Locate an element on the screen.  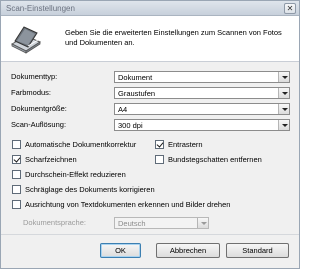
scanner-icon is located at coordinates (26, 40).